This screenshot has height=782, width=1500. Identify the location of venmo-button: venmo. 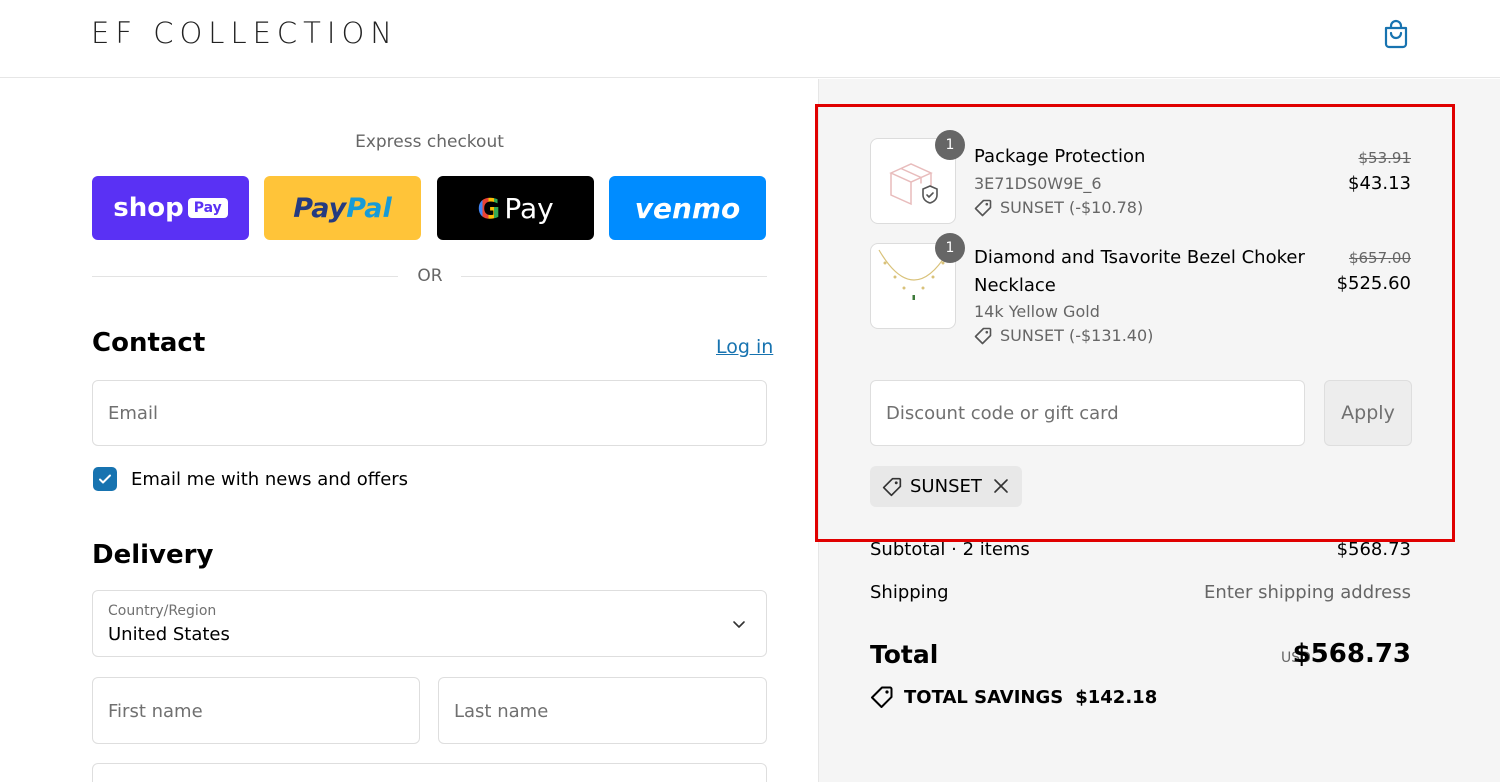
(687, 208).